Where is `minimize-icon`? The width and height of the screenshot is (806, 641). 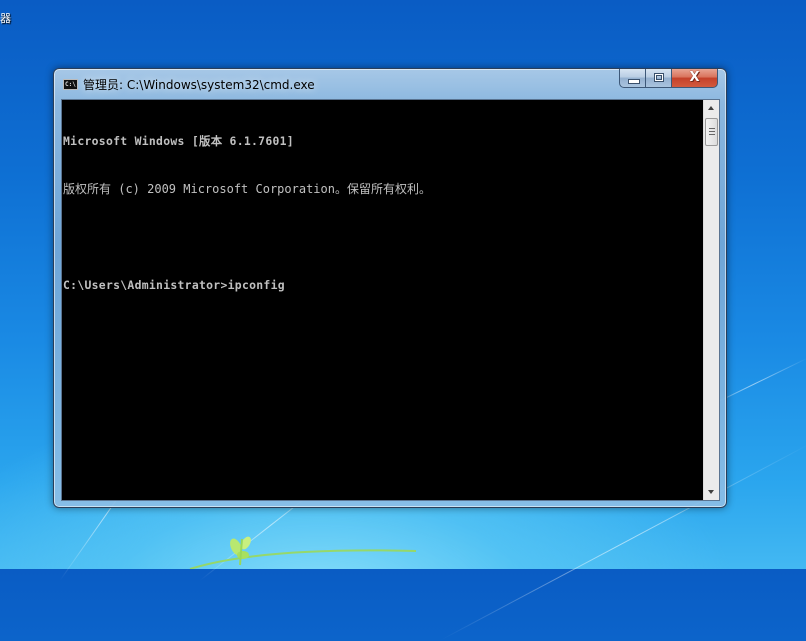 minimize-icon is located at coordinates (634, 81).